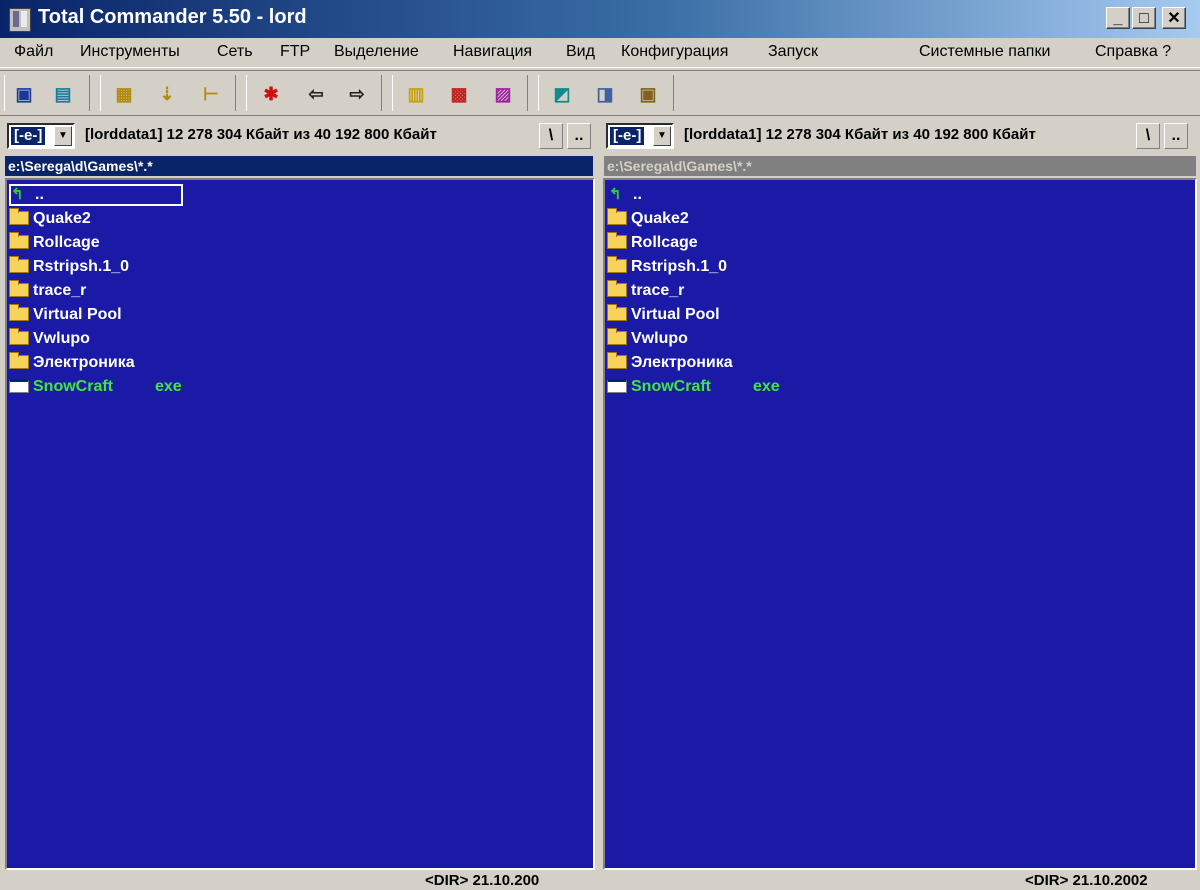 This screenshot has width=1200, height=890. I want to click on select-all-icon: ▦, so click(124, 94).